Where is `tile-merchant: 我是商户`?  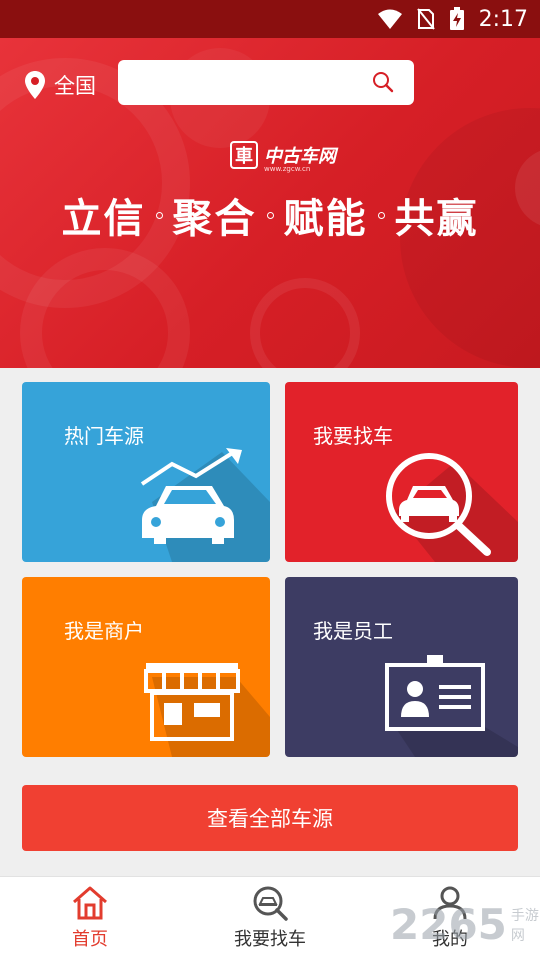 tile-merchant: 我是商户 is located at coordinates (146, 667).